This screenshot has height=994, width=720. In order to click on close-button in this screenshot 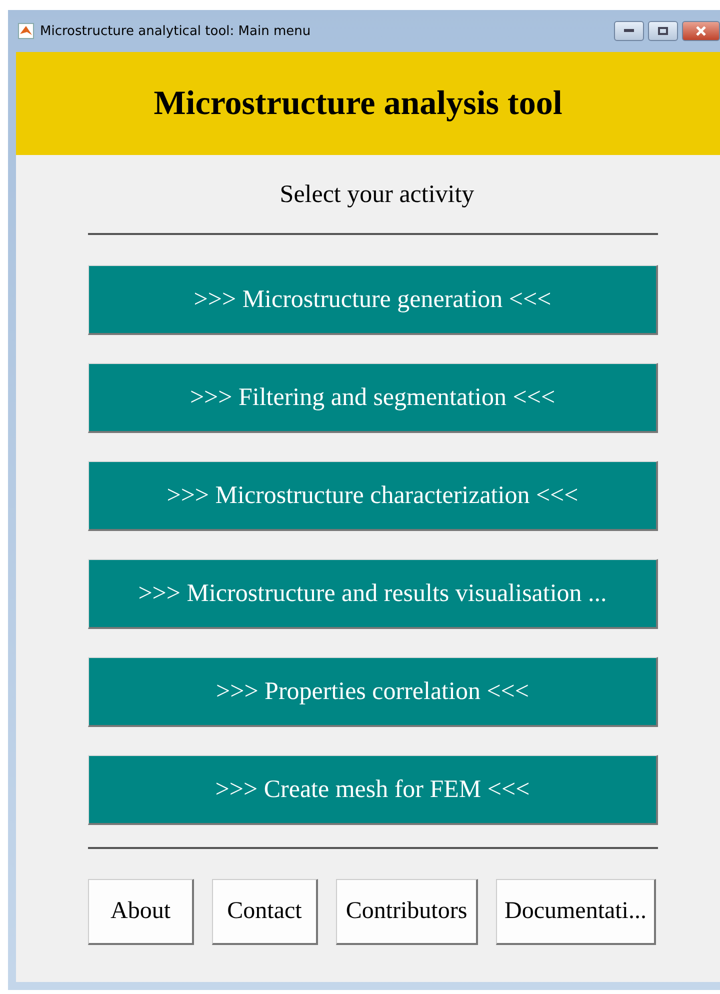, I will do `click(701, 31)`.